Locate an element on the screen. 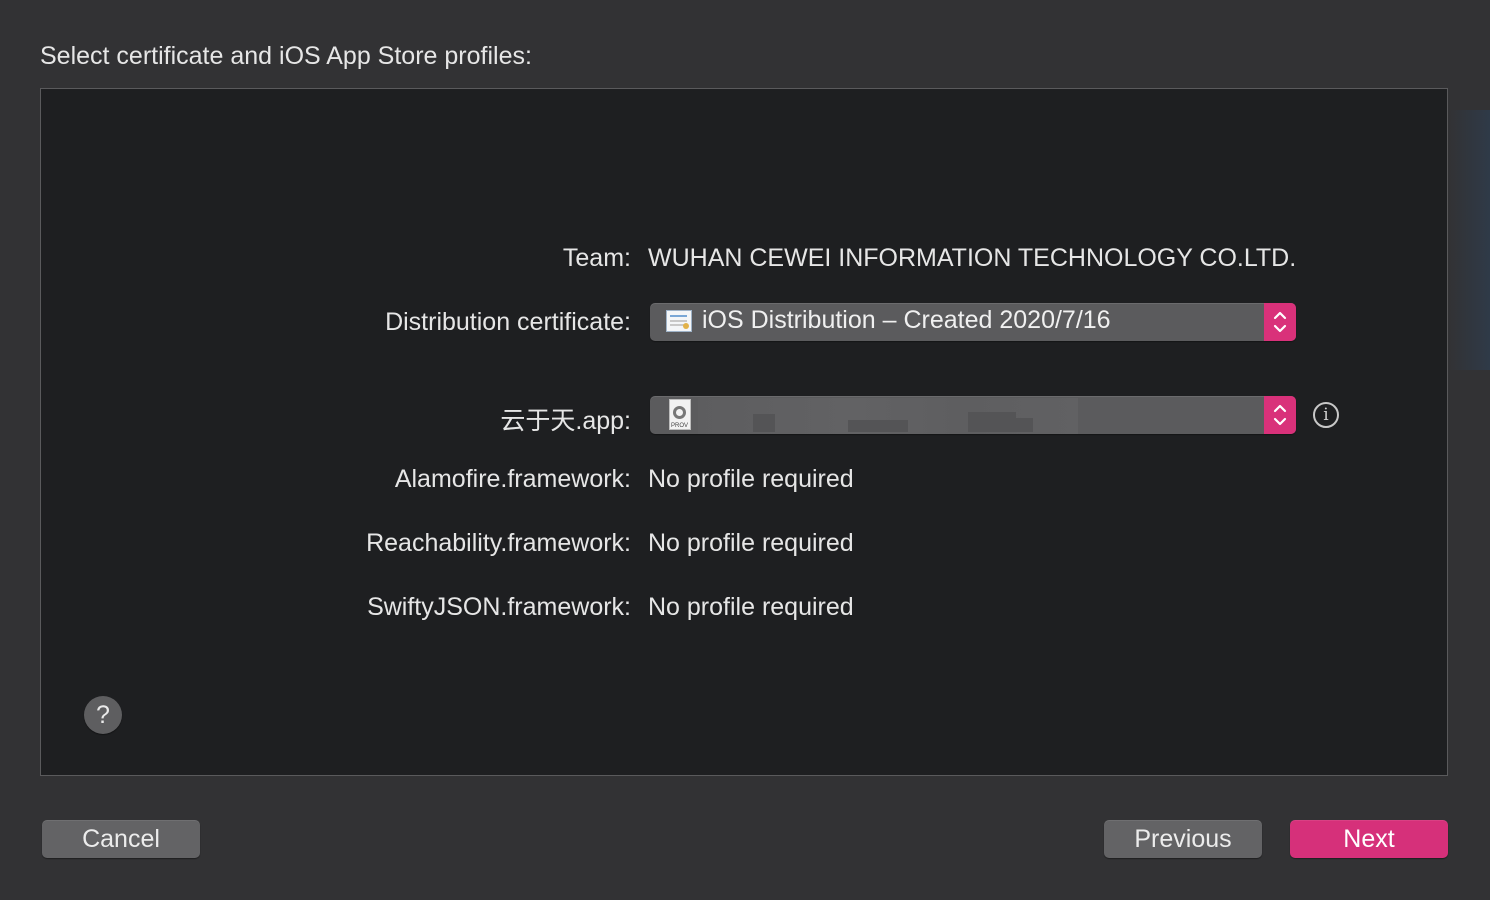 This screenshot has width=1490, height=900. framework-label: SwiftyJSON.framework: is located at coordinates (499, 607).